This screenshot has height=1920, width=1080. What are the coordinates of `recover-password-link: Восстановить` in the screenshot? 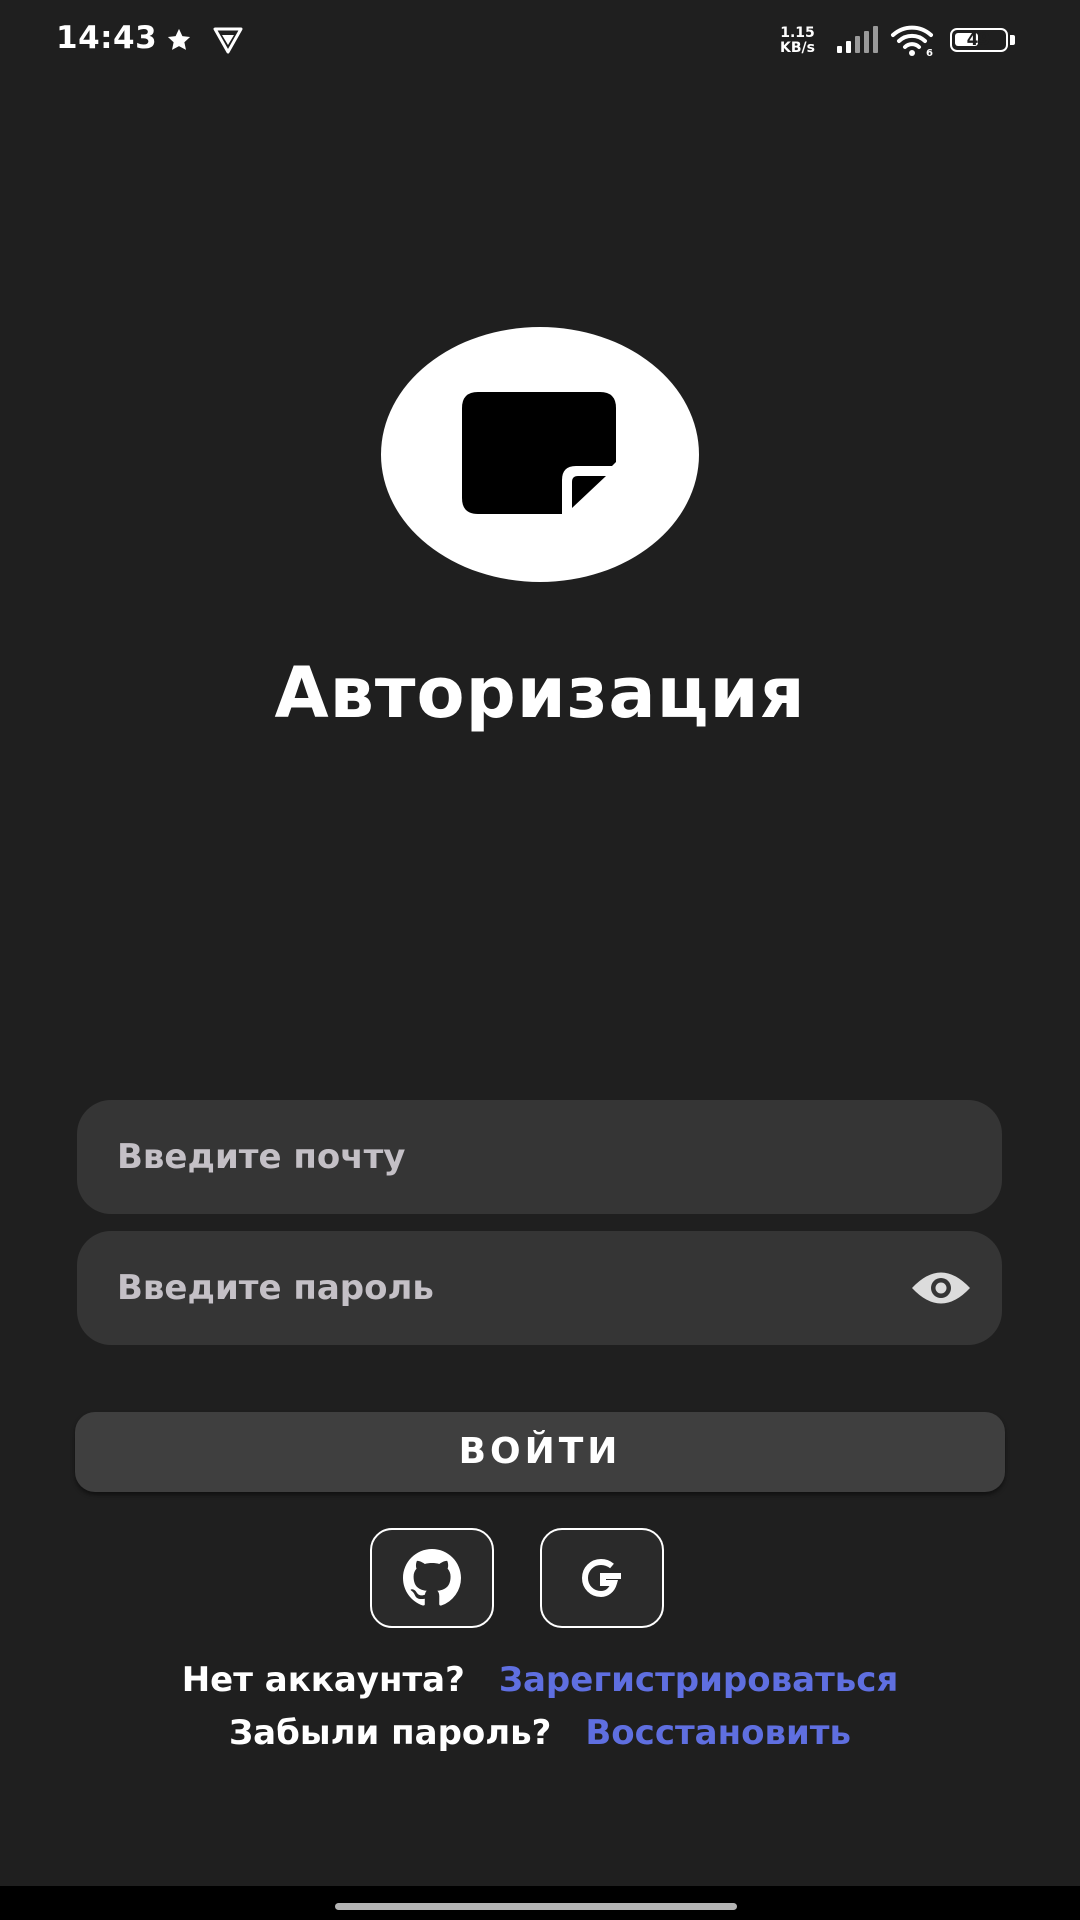 It's located at (718, 1733).